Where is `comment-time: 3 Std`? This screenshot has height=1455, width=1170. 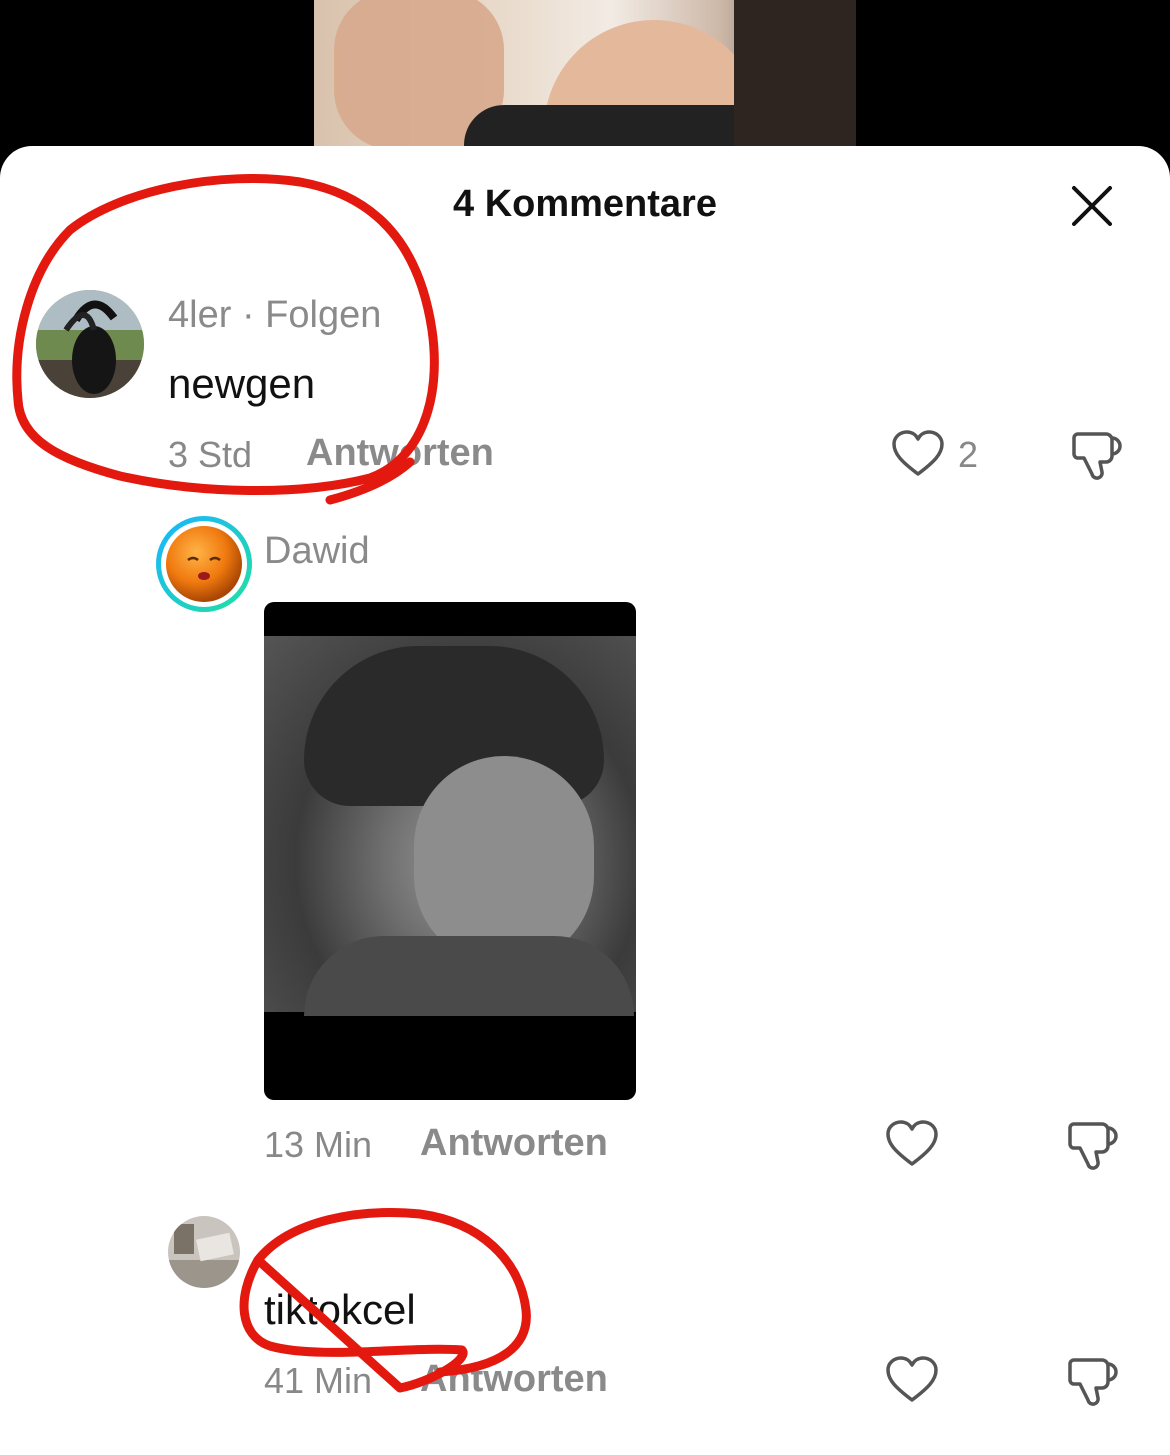 comment-time: 3 Std is located at coordinates (210, 454).